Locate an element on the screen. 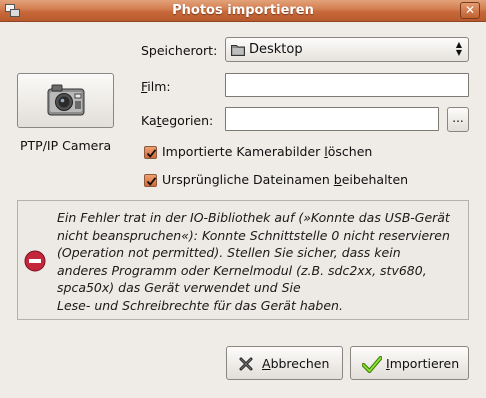 This screenshot has width=486, height=398. camera-device-button is located at coordinates (65, 100).